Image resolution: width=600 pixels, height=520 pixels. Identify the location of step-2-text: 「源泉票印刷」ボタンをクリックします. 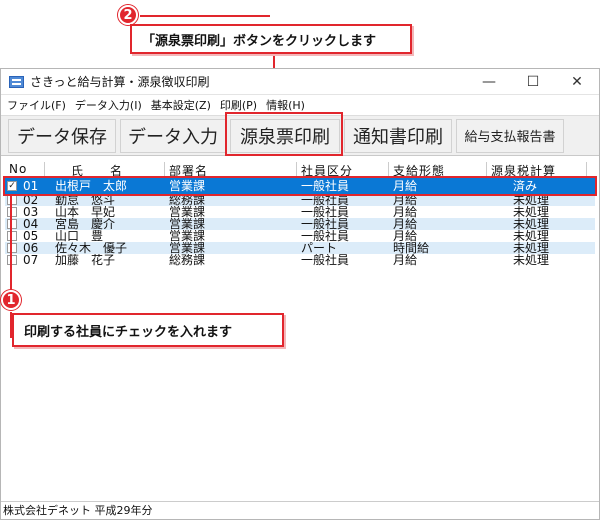
(259, 41).